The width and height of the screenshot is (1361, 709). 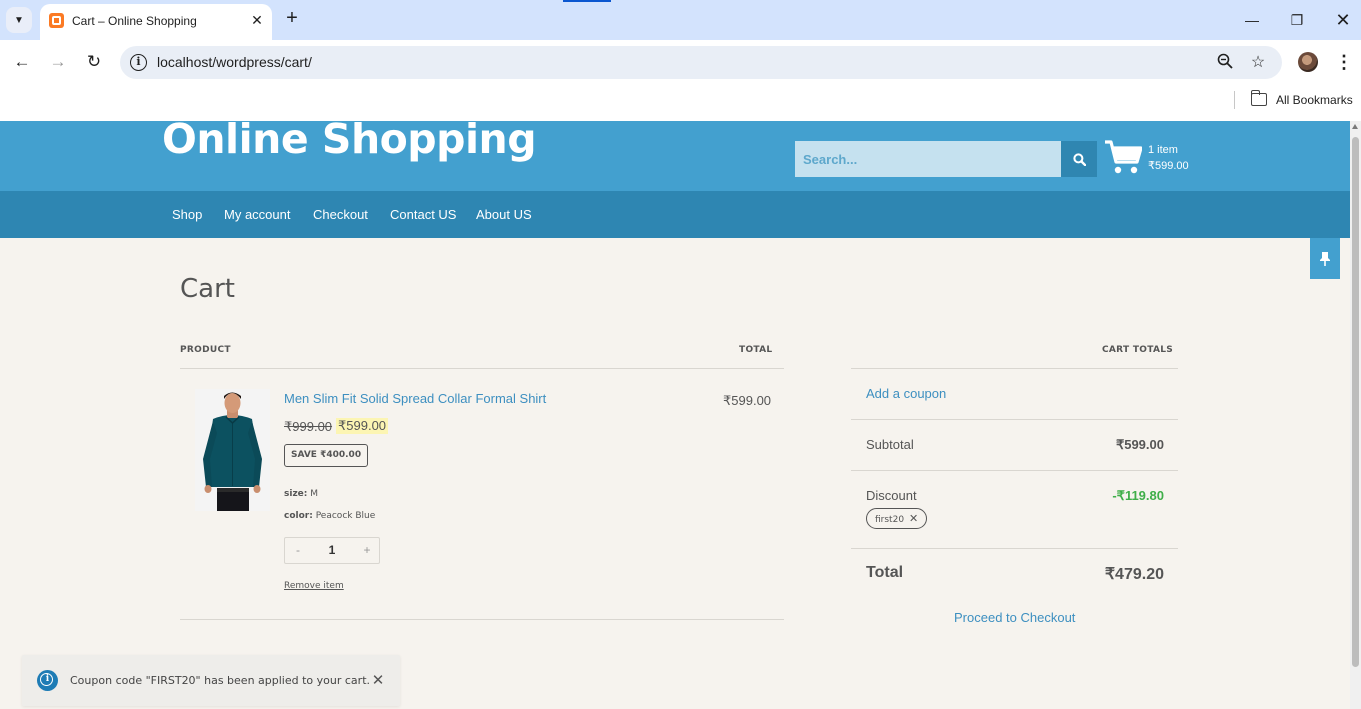 What do you see at coordinates (1343, 20) in the screenshot?
I see `close-window-icon: ✕` at bounding box center [1343, 20].